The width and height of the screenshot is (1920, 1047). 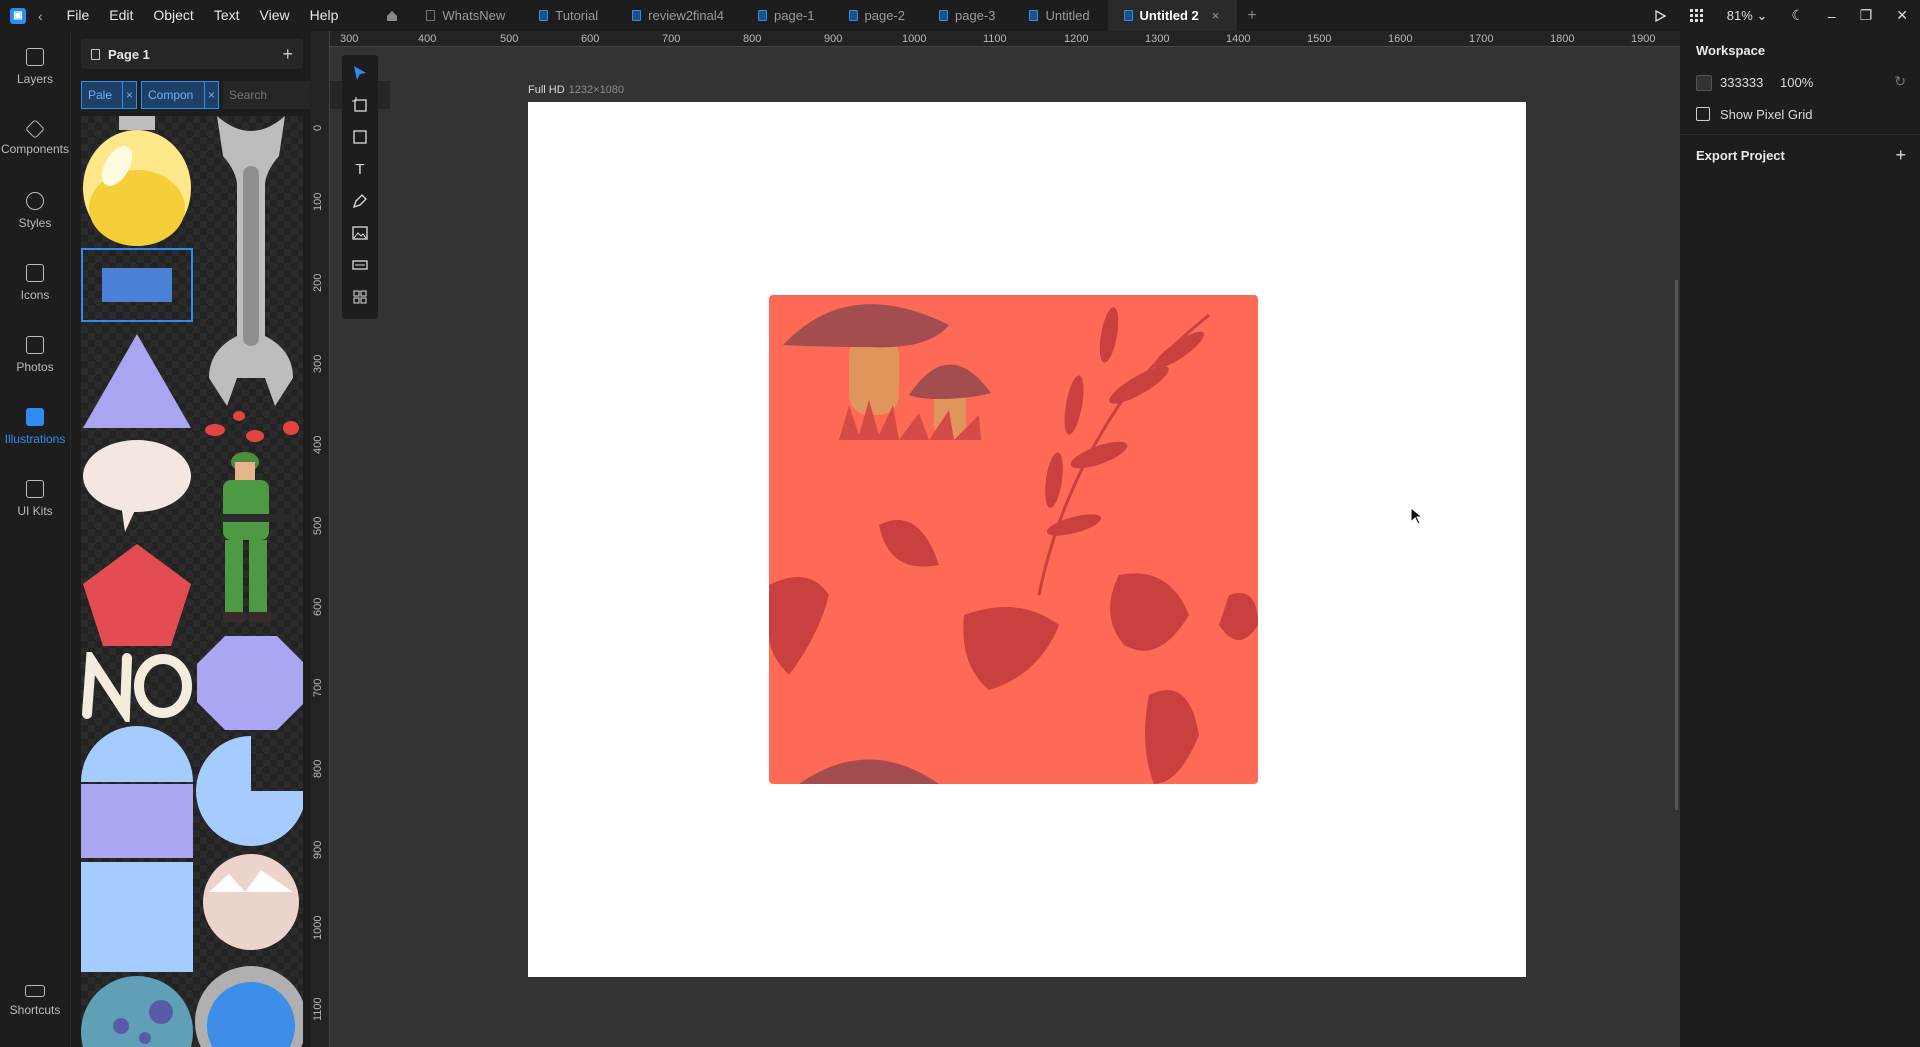 What do you see at coordinates (360, 169) in the screenshot?
I see `text-tool-icon: T` at bounding box center [360, 169].